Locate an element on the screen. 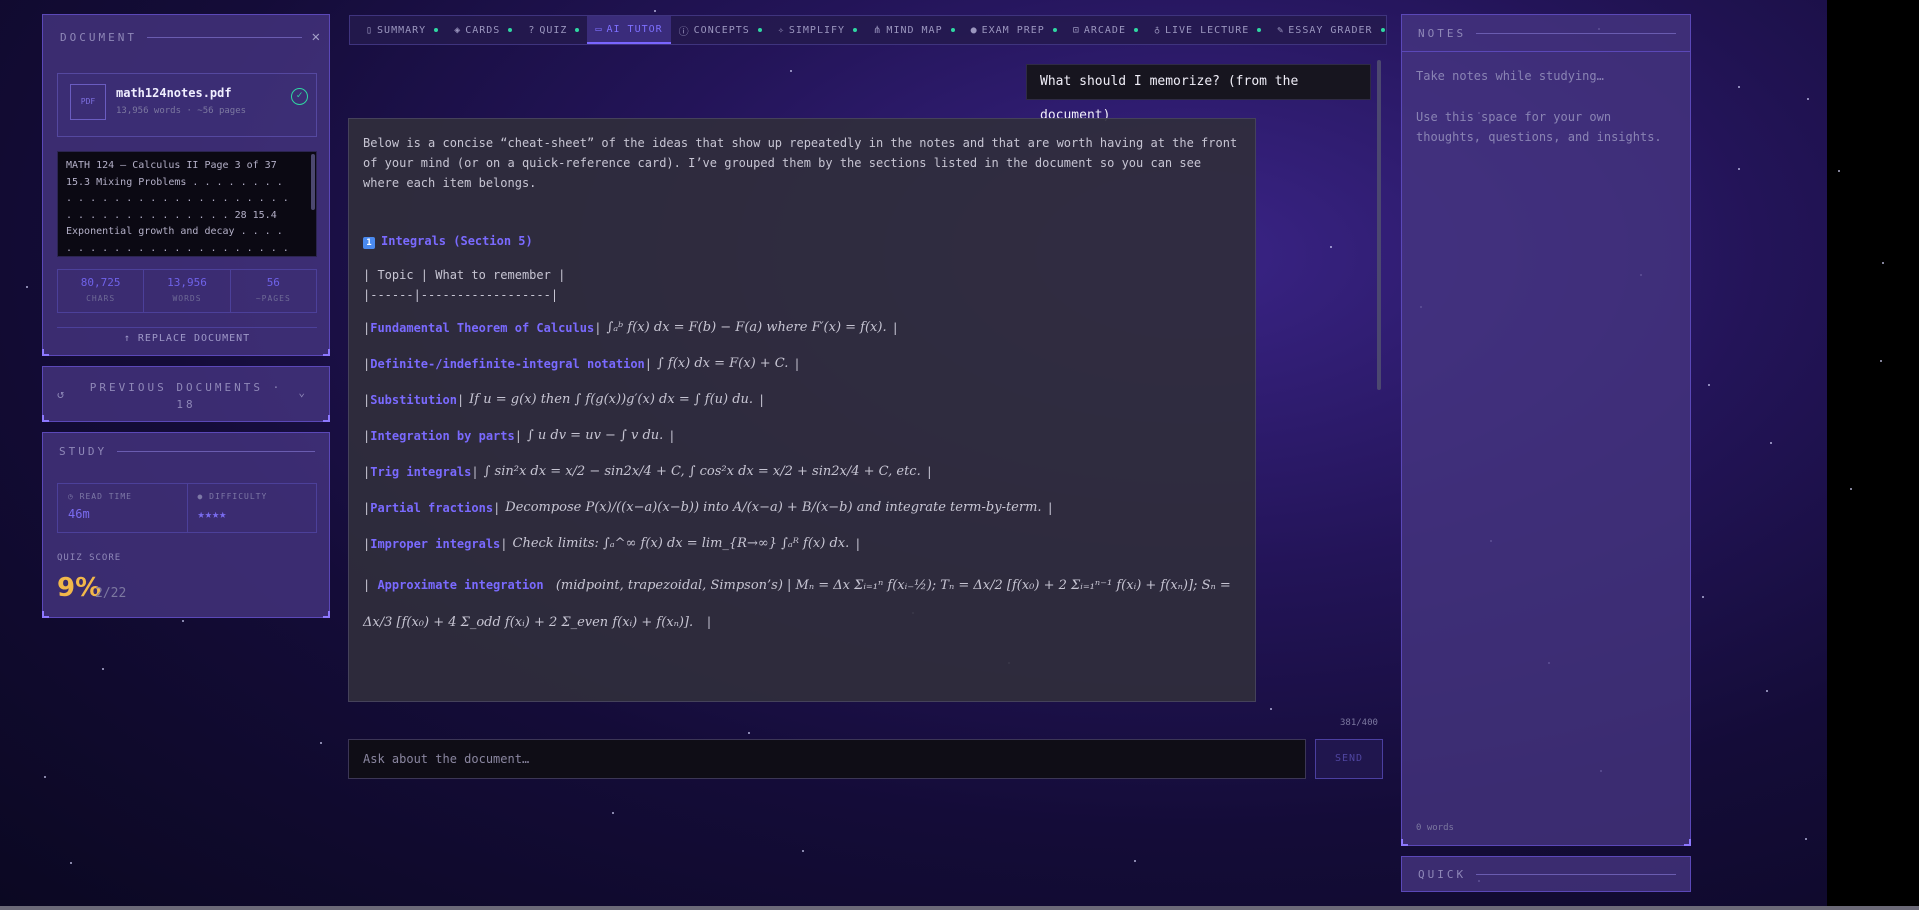 The height and width of the screenshot is (910, 1919). tab-label: ARCADE is located at coordinates (1104, 30).